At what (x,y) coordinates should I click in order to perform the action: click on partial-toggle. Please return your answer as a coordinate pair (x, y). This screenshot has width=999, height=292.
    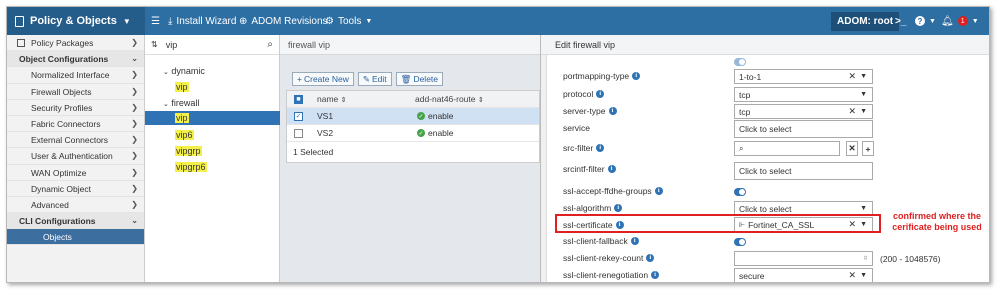
    Looking at the image, I should click on (740, 62).